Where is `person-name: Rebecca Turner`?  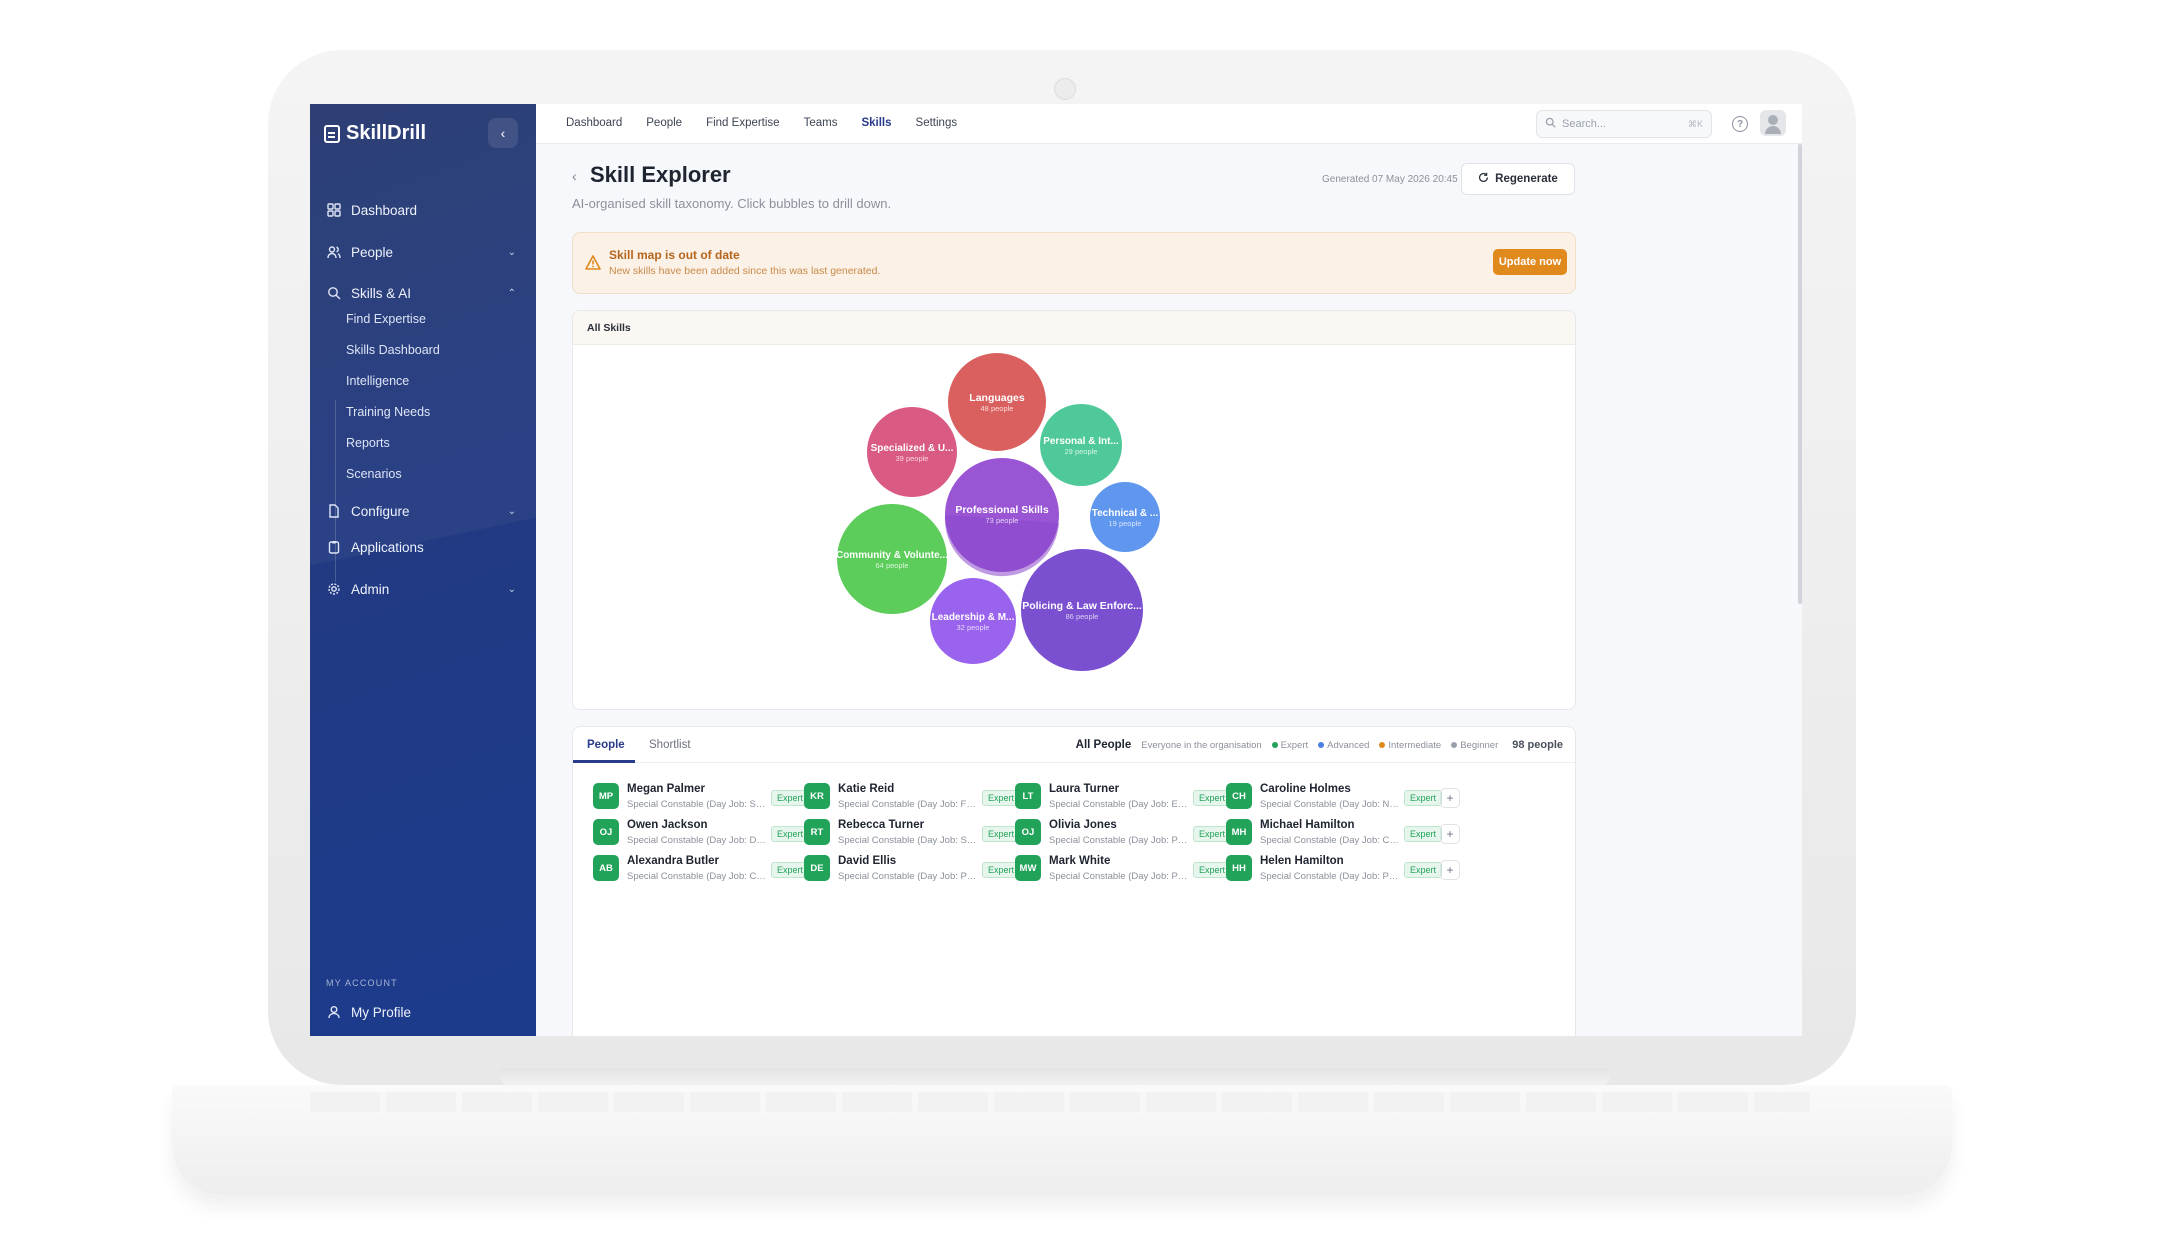 person-name: Rebecca Turner is located at coordinates (881, 825).